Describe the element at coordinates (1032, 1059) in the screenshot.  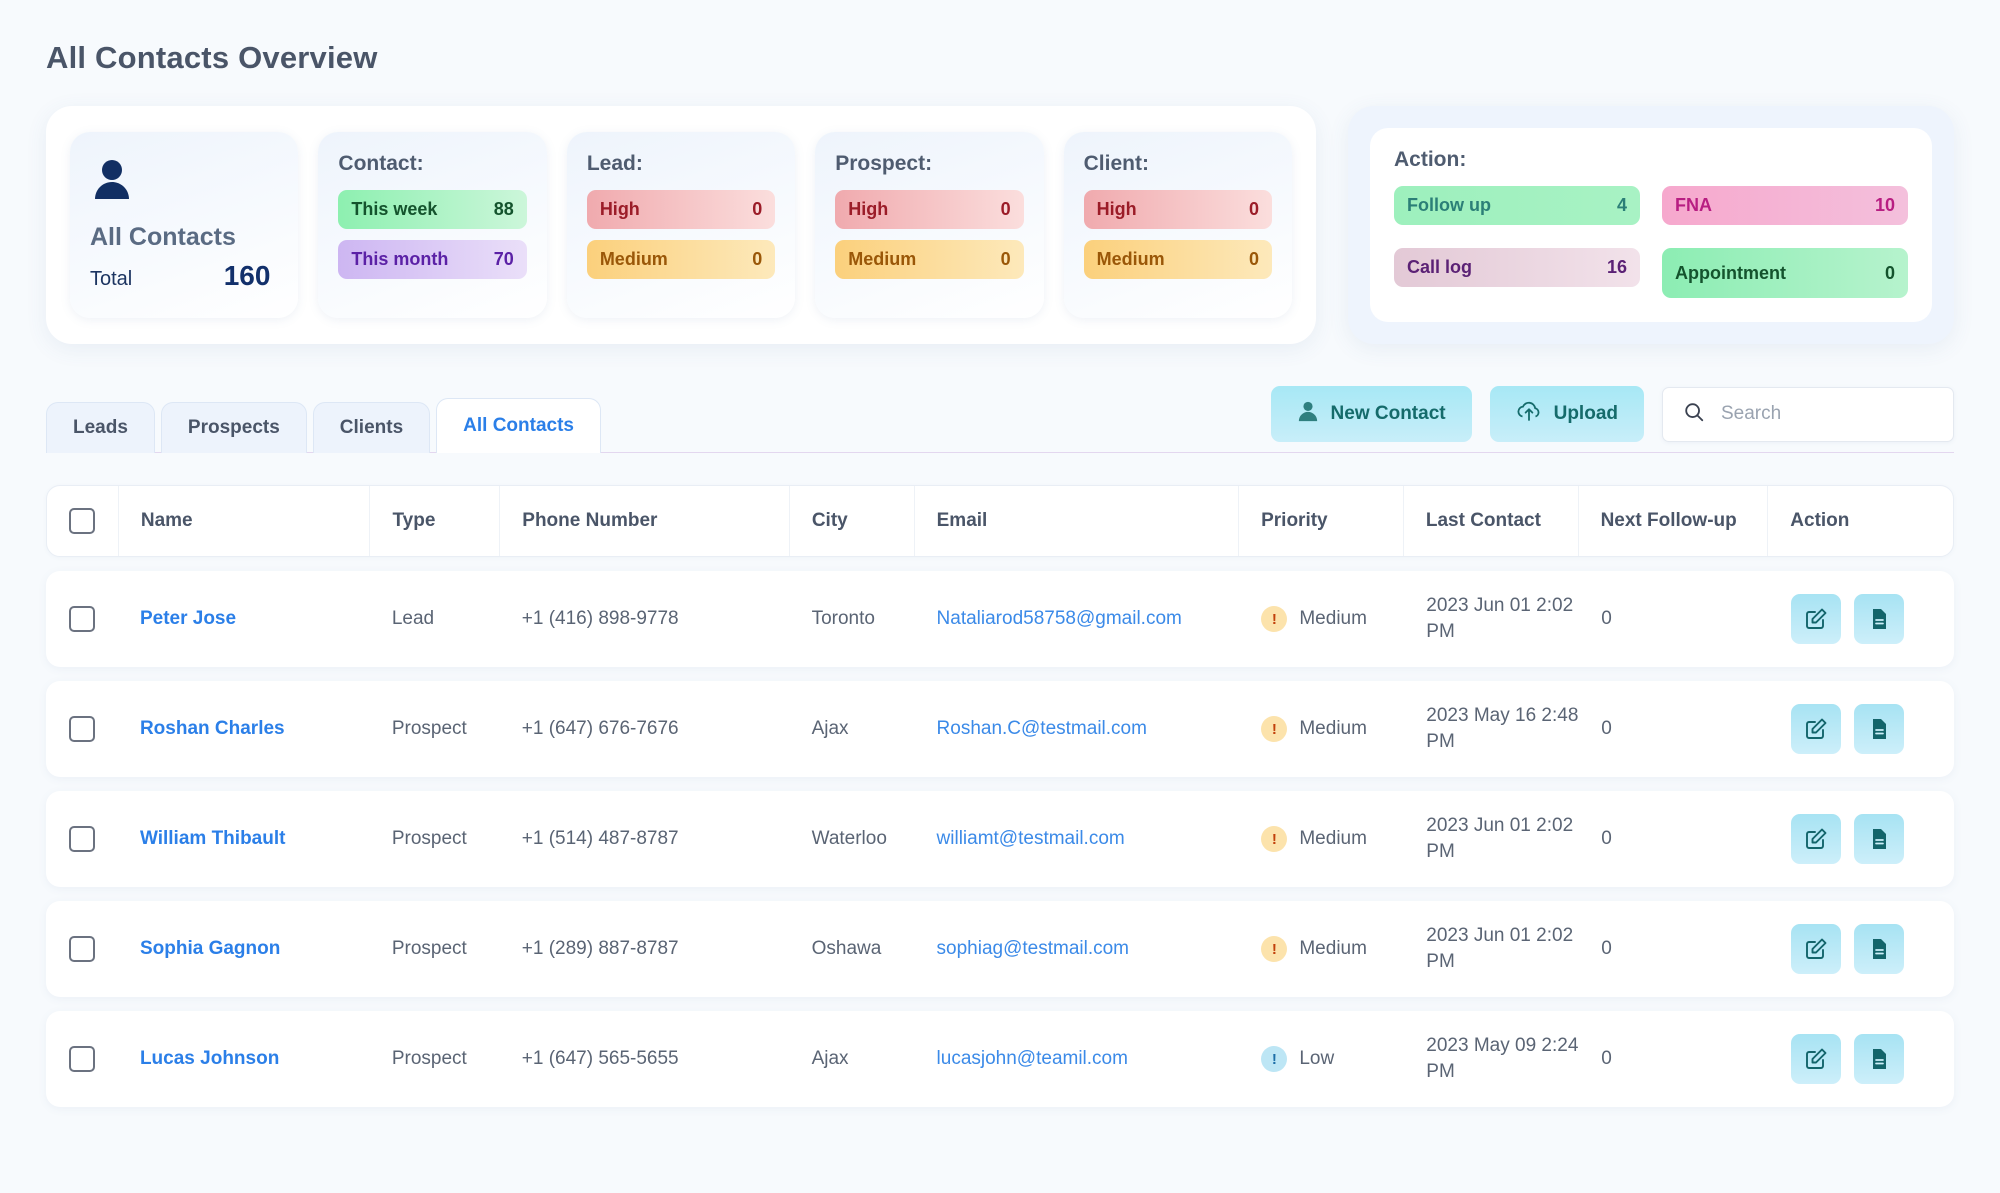
I see `contact-email-link: lucasjohn@teamil.com` at that location.